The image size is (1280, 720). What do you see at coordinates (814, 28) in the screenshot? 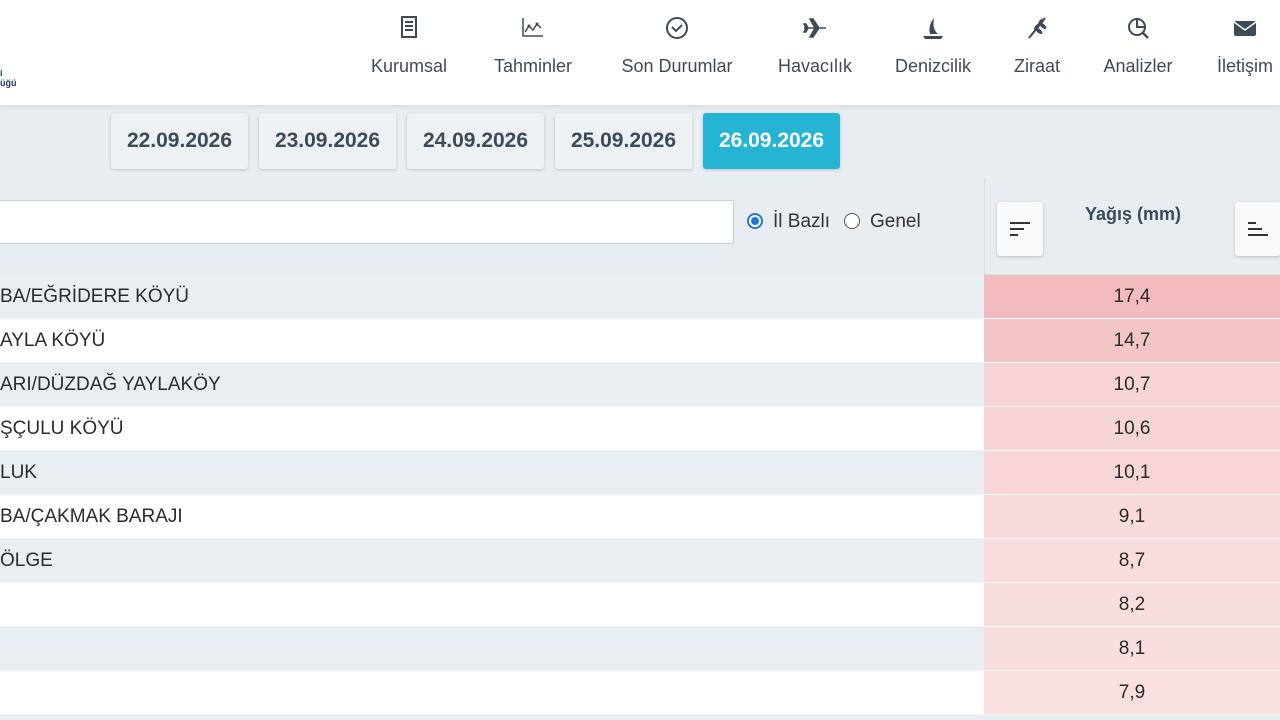
I see `airplane-icon` at bounding box center [814, 28].